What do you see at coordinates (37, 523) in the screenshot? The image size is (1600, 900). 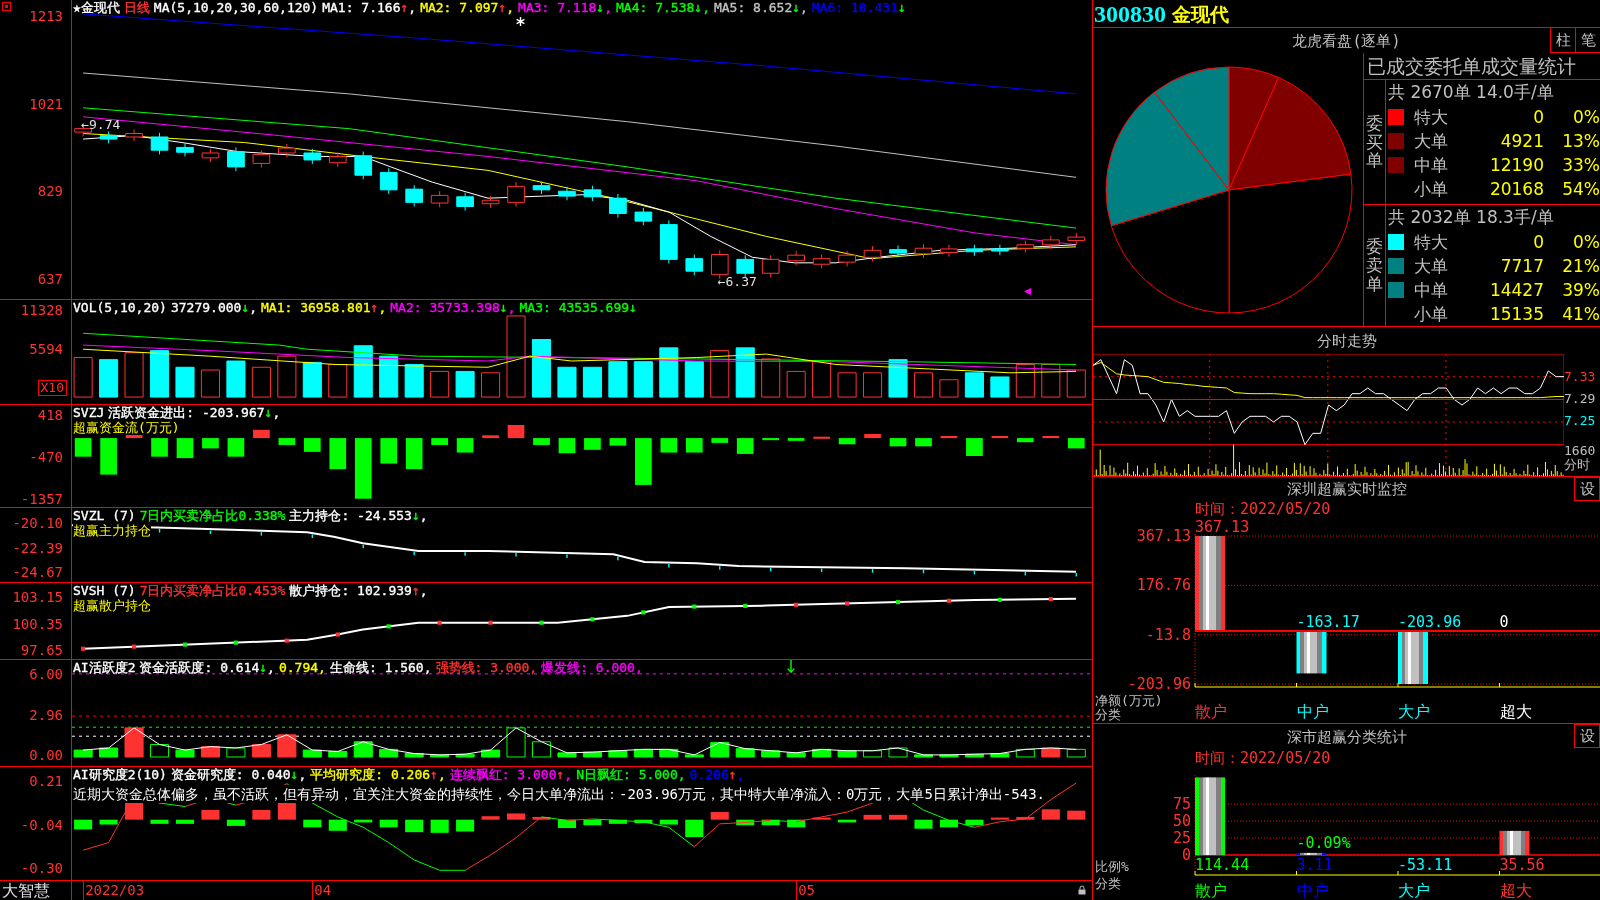 I see `axis-label: -20.10` at bounding box center [37, 523].